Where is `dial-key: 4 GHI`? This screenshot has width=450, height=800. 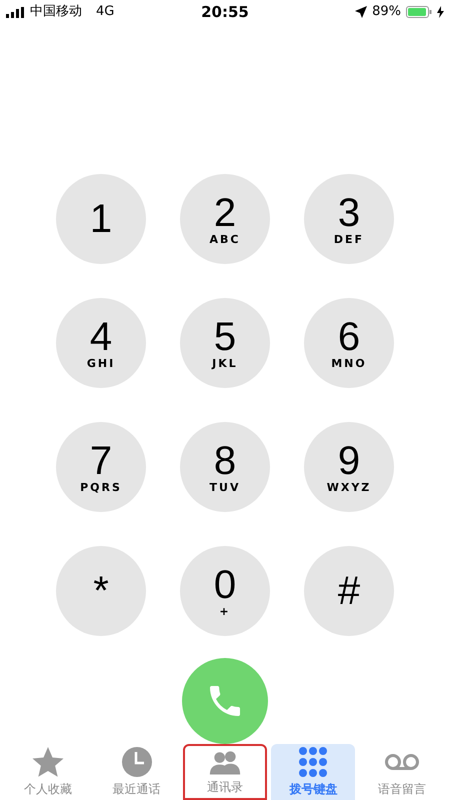
dial-key: 4 GHI is located at coordinates (101, 343).